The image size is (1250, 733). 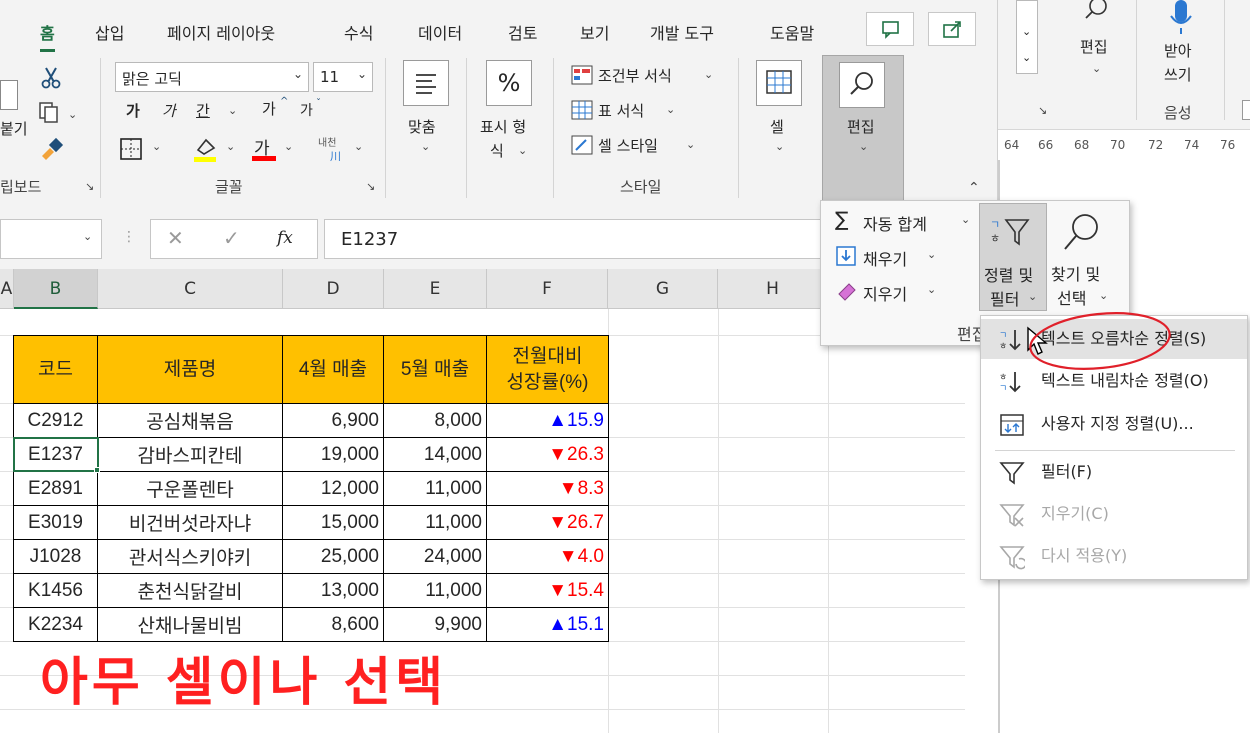 What do you see at coordinates (682, 32) in the screenshot?
I see `tab-developer: 개발 도구` at bounding box center [682, 32].